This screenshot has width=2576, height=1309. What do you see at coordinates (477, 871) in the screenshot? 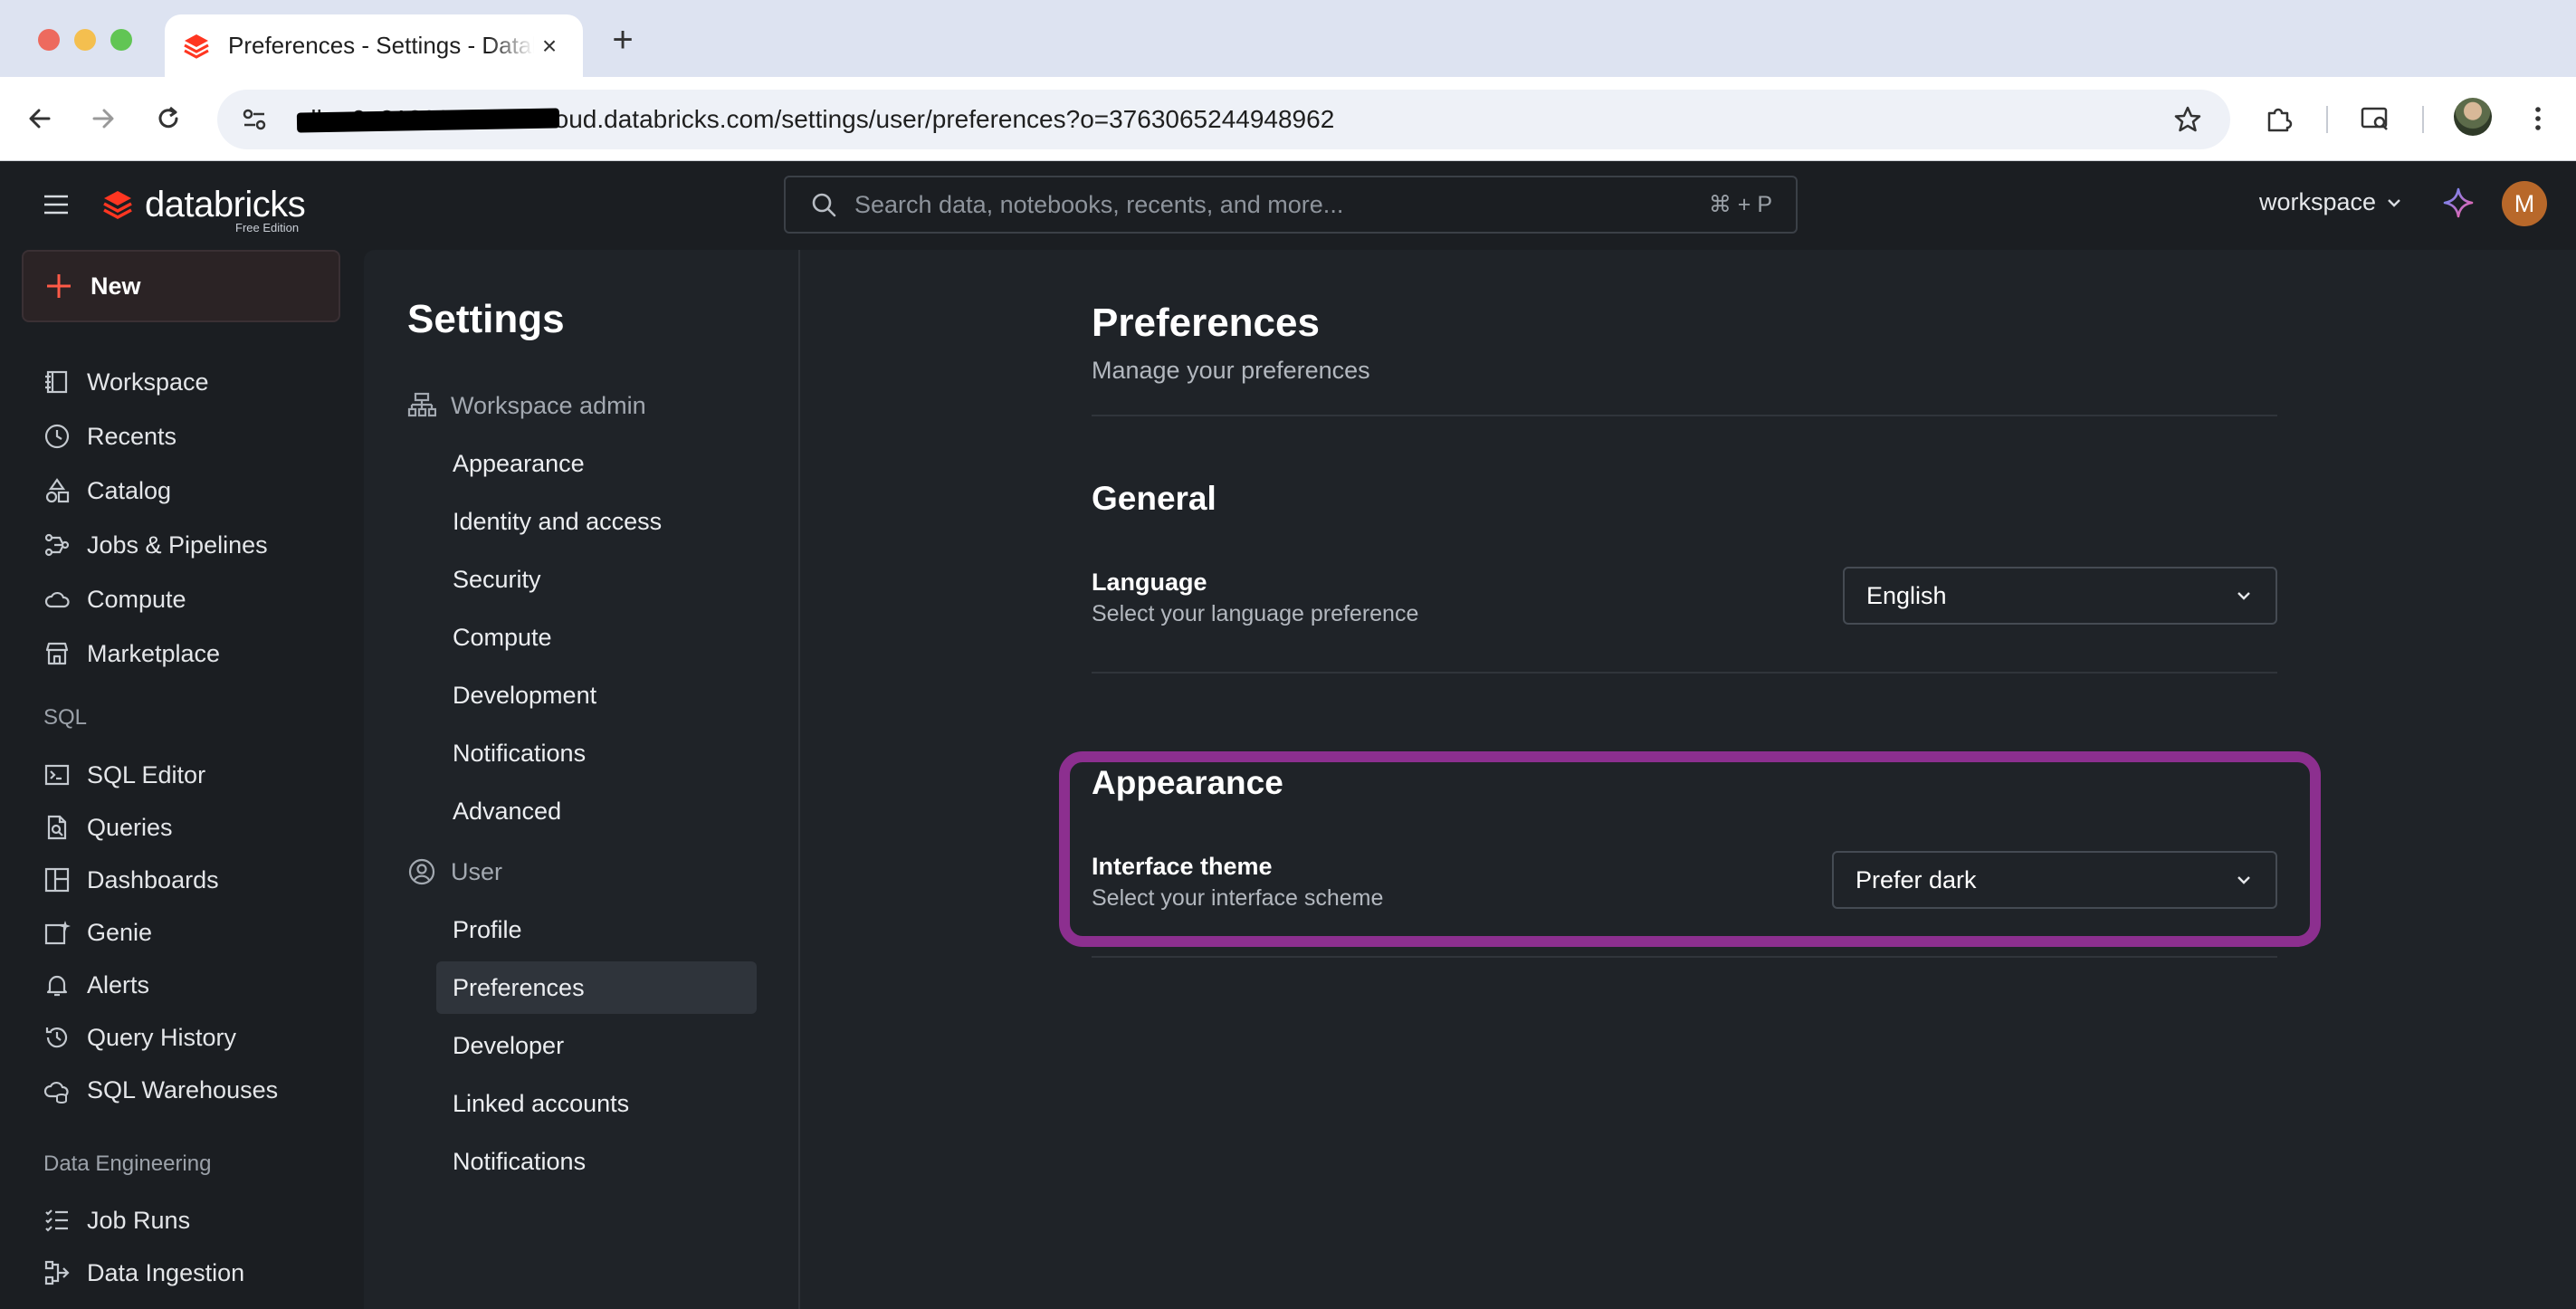
I see `group-label: User` at bounding box center [477, 871].